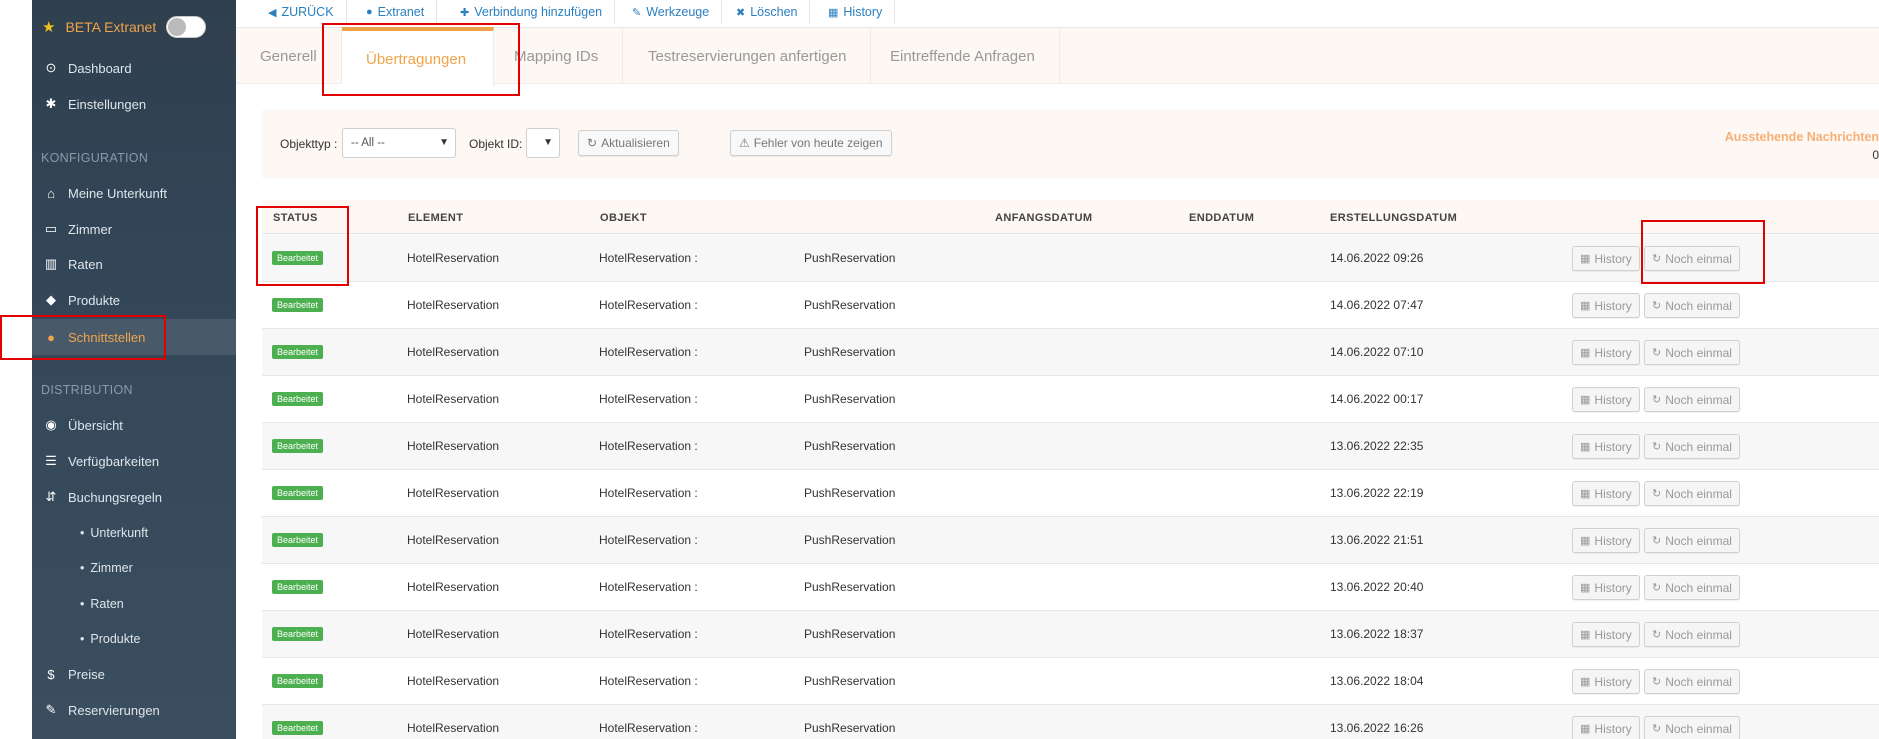 The width and height of the screenshot is (1879, 739). I want to click on row-retry-label: Noch einmal, so click(1698, 305).